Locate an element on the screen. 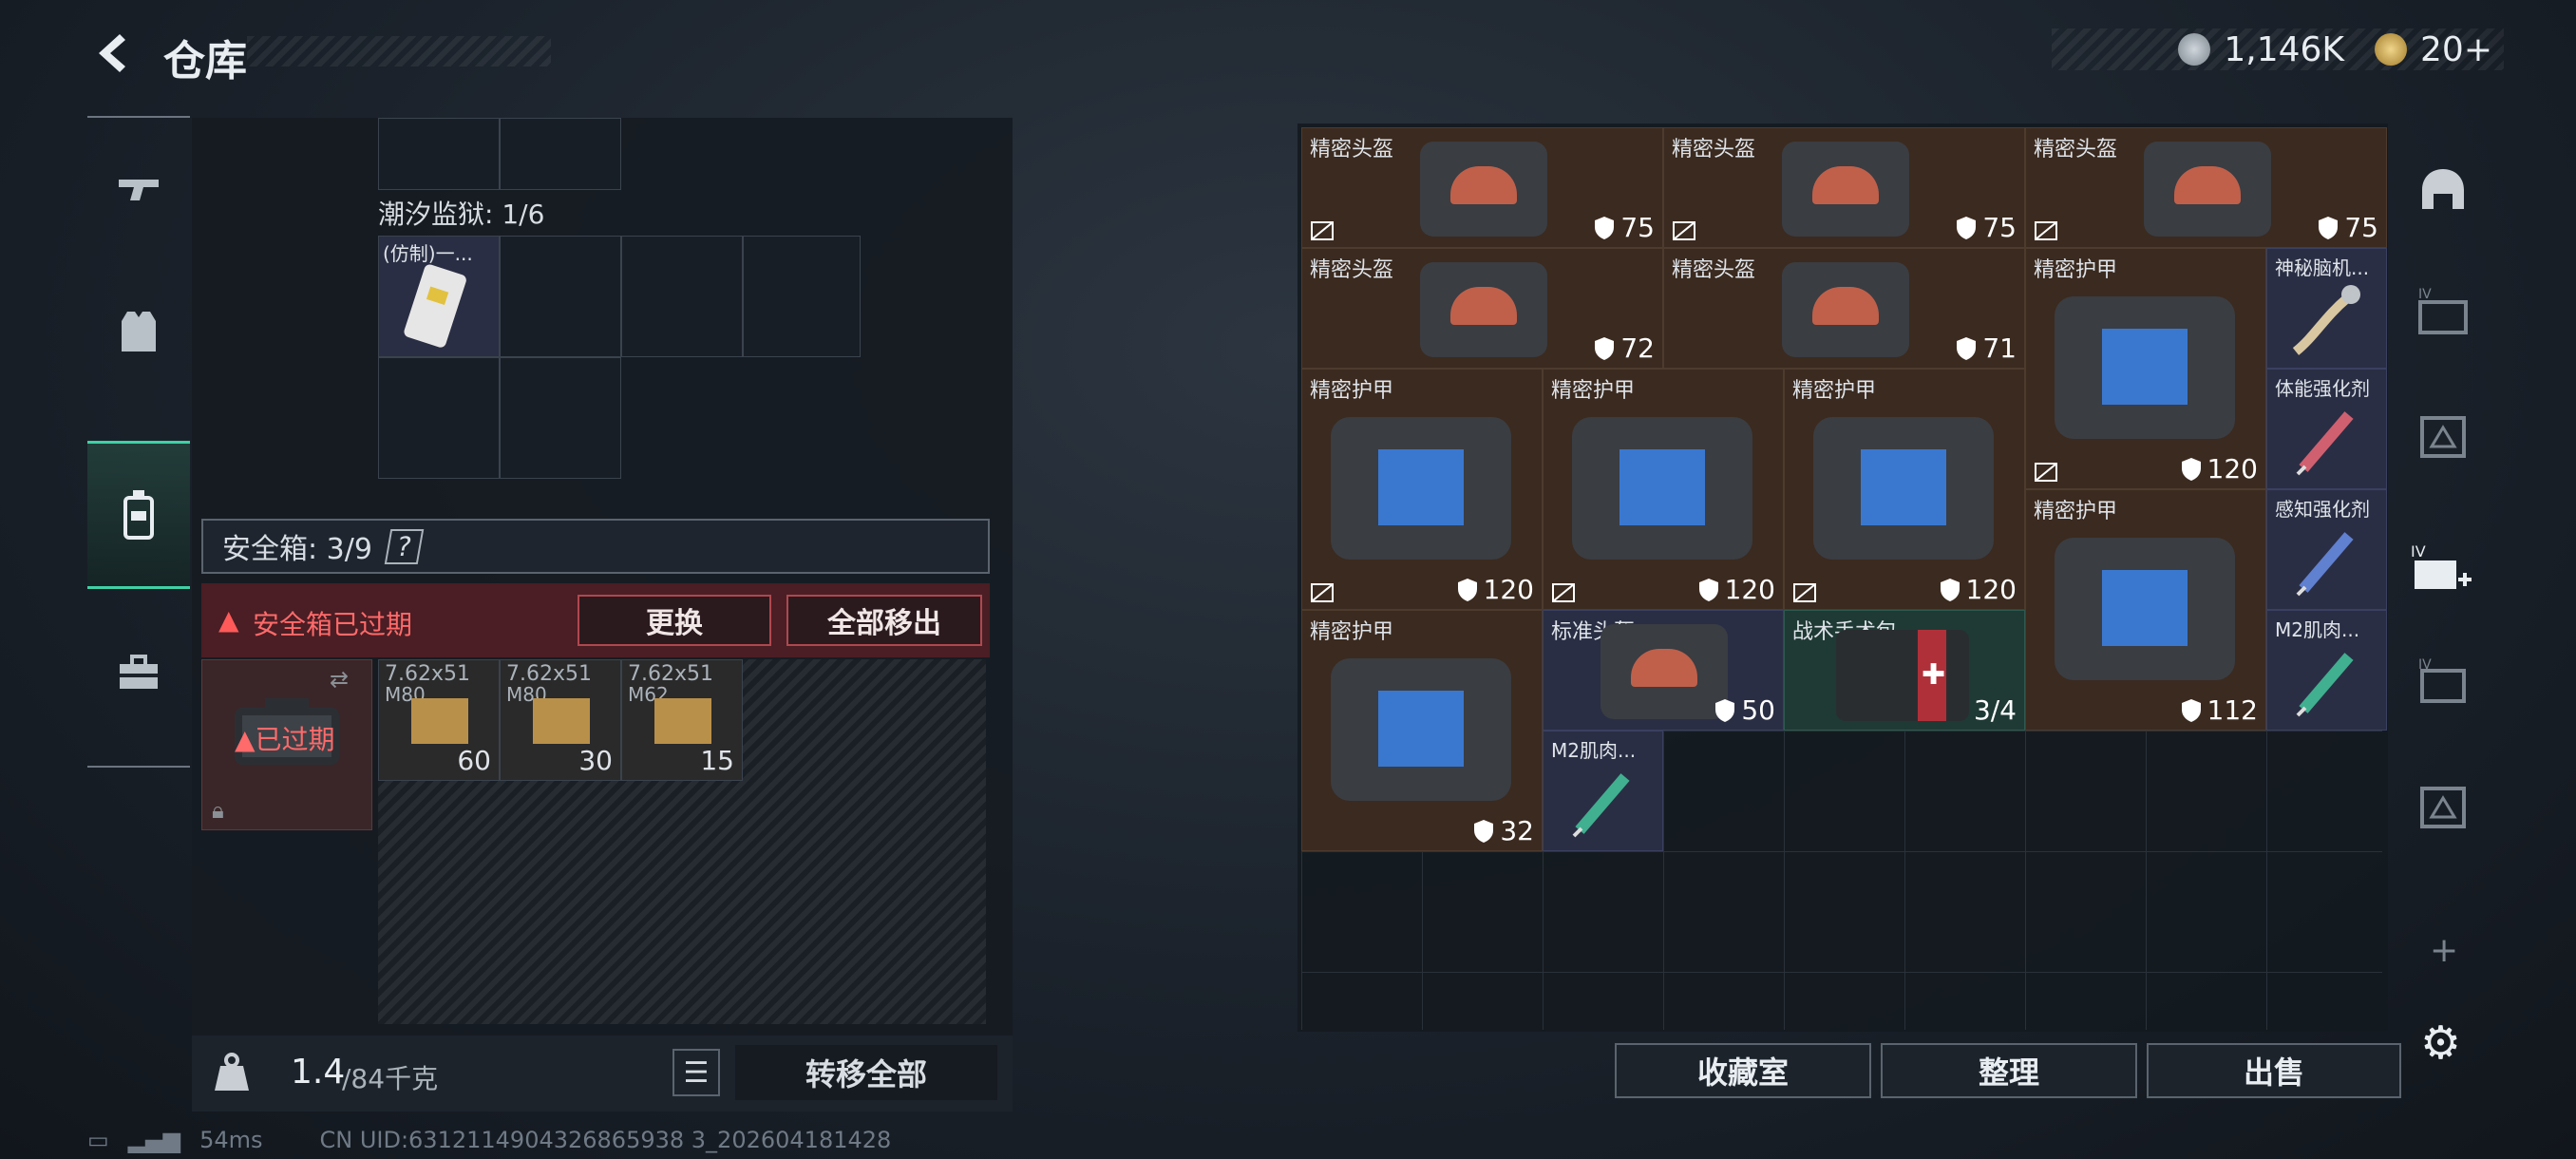 This screenshot has height=1159, width=2576. gun-icon is located at coordinates (139, 190).